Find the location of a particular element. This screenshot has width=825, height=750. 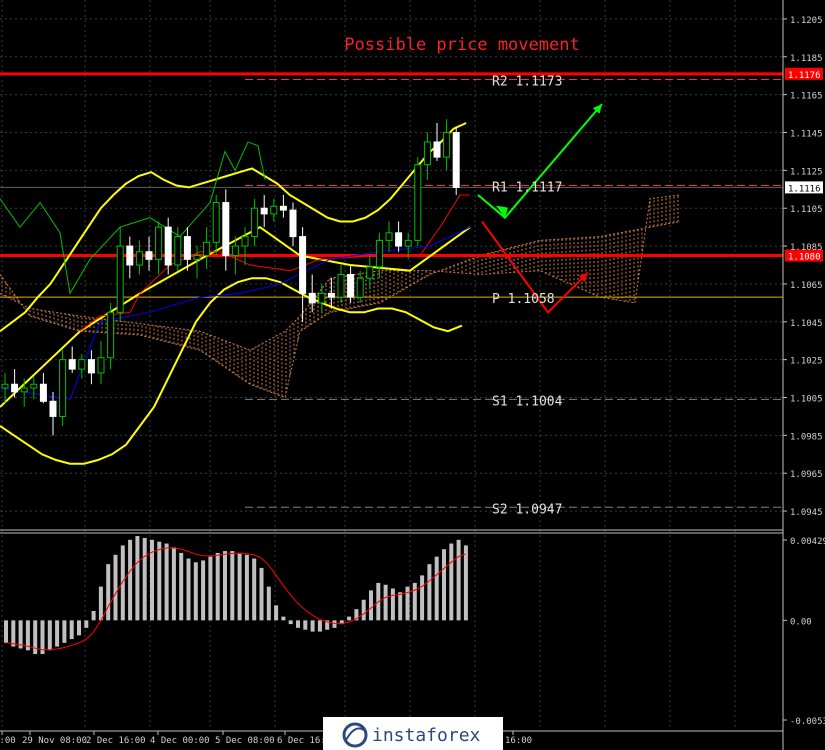

time-tick-label: 0:00 is located at coordinates (8, 741).